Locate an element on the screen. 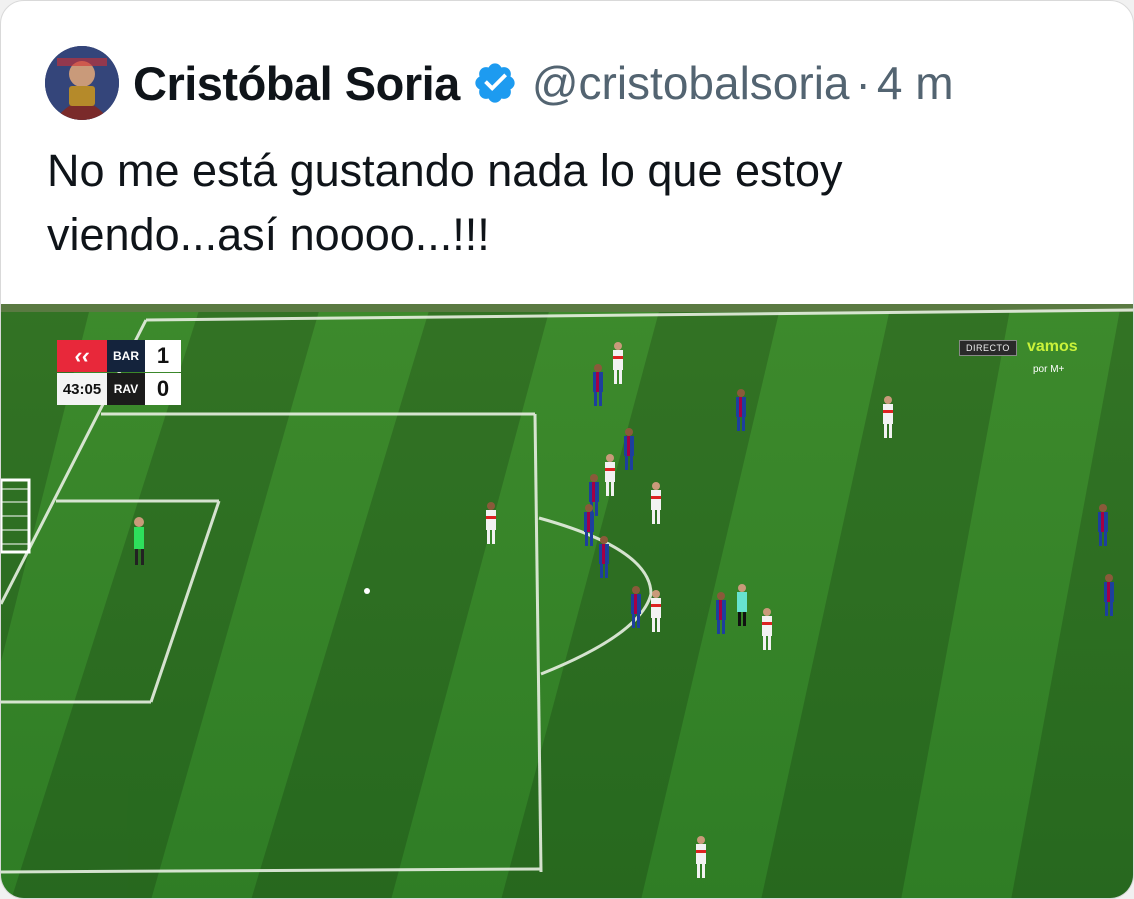 This screenshot has width=1134, height=899. league-logo: ‹‹ is located at coordinates (82, 356).